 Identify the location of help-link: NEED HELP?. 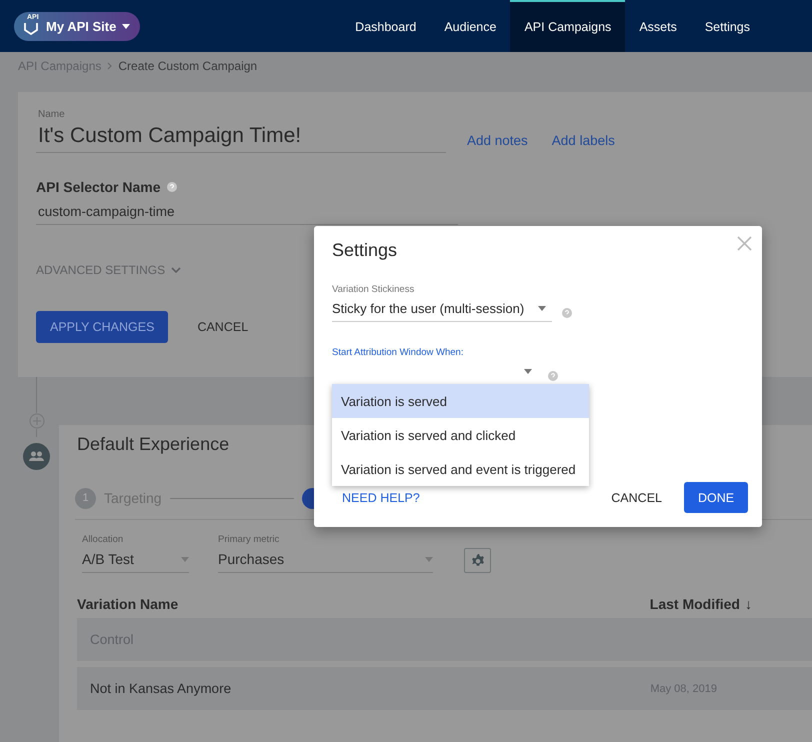
(381, 497).